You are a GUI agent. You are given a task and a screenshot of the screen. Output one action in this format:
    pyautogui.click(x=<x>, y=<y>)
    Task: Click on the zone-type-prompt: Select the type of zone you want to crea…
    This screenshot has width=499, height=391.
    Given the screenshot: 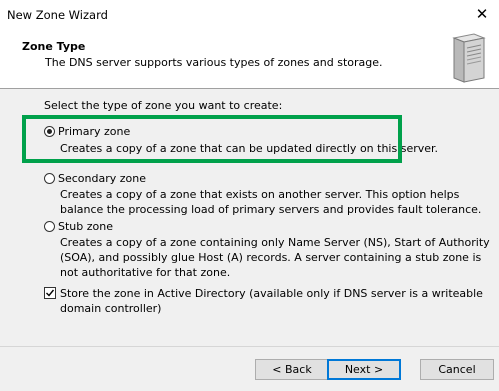 What is the action you would take?
    pyautogui.click(x=163, y=105)
    